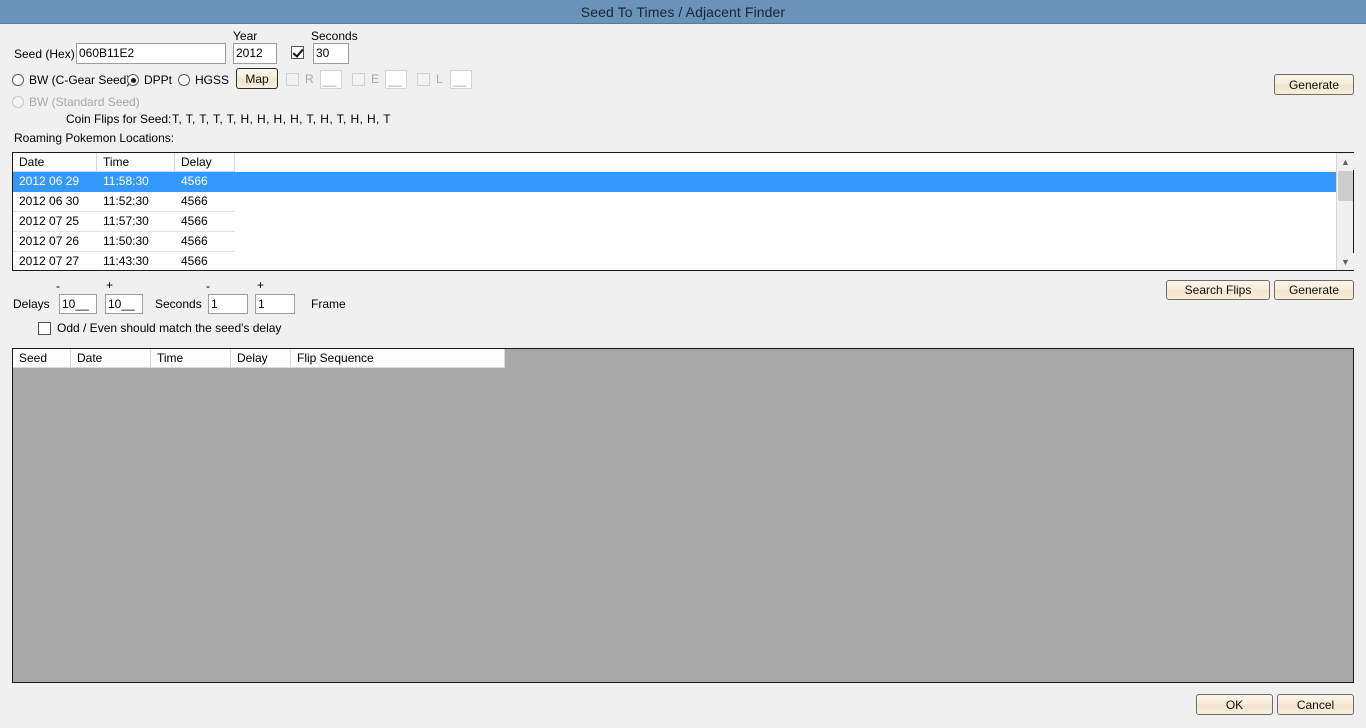 The height and width of the screenshot is (728, 1366). Describe the element at coordinates (136, 182) in the screenshot. I see `cell-time: 11:58:30` at that location.